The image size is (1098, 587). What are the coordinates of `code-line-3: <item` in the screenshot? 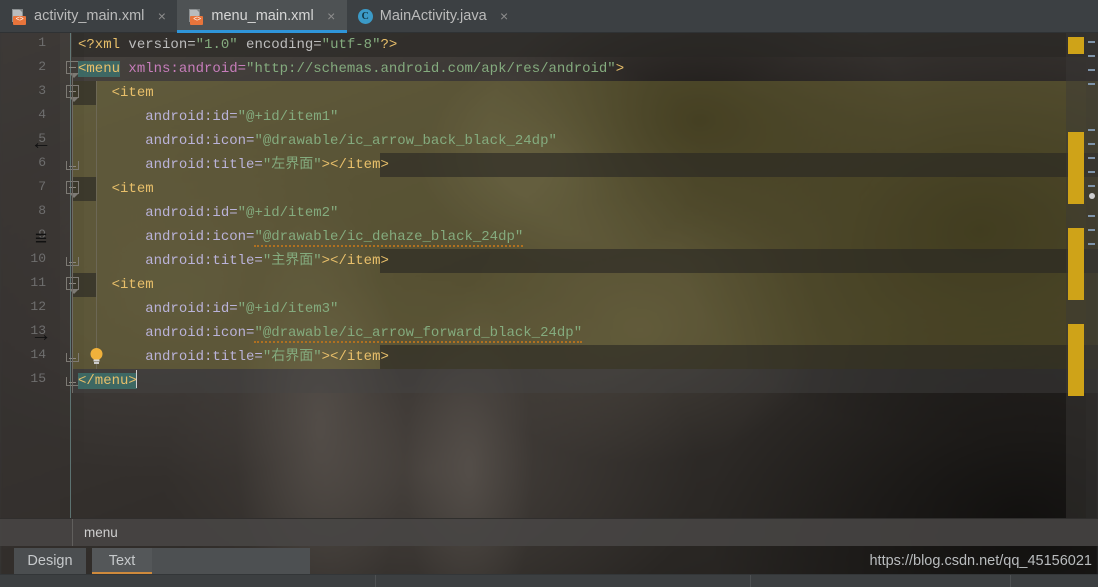 It's located at (113, 93).